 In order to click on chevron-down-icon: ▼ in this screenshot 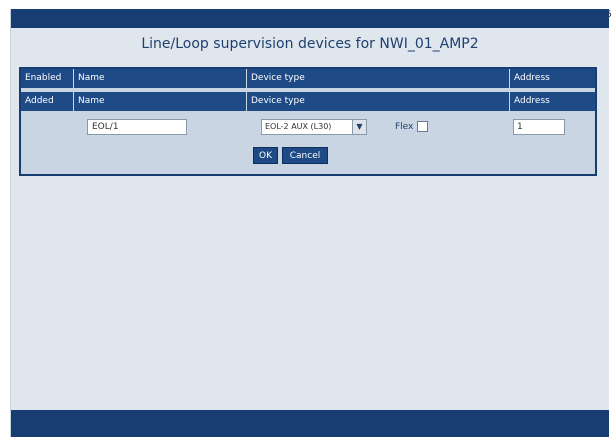, I will do `click(359, 127)`.